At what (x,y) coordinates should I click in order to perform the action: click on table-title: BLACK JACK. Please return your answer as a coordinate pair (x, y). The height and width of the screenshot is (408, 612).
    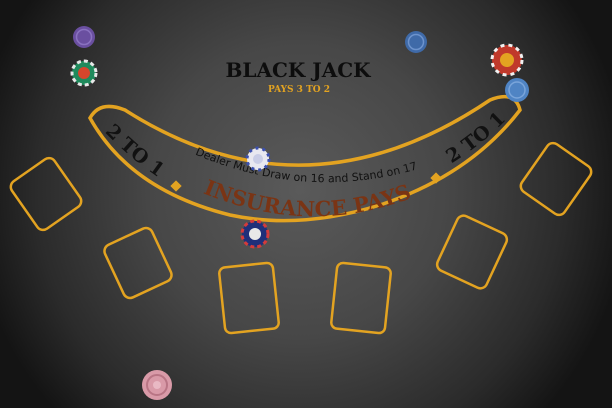
    Looking at the image, I should click on (298, 70).